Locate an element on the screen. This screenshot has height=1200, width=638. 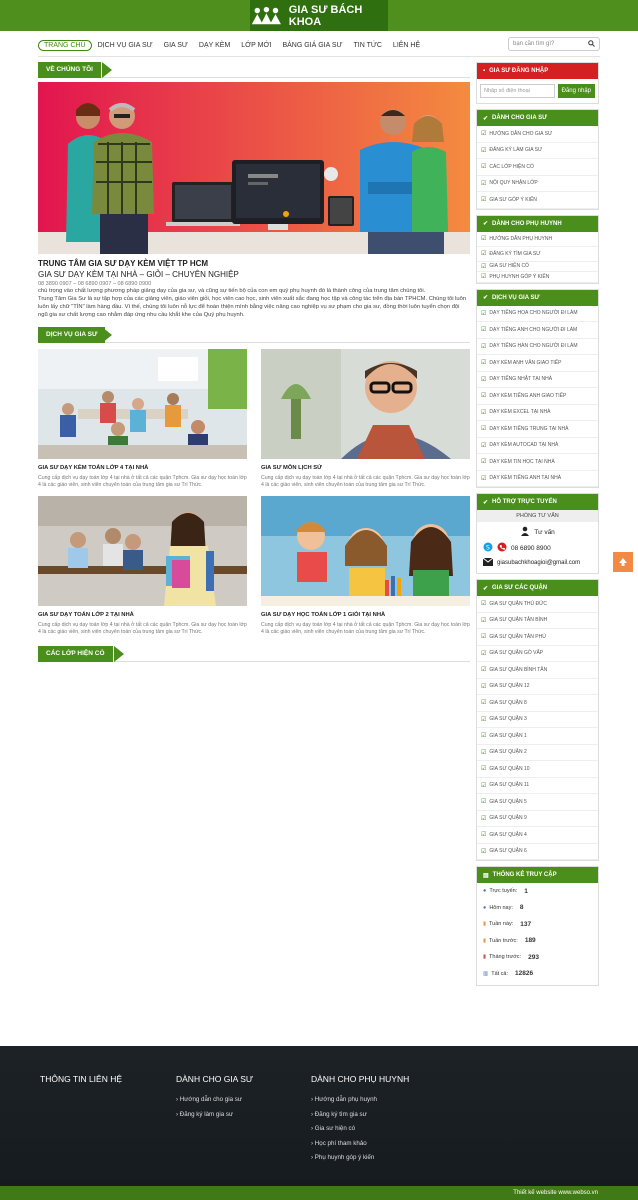
section-heading: VỀ CHÚNG TÔI is located at coordinates (69, 70).